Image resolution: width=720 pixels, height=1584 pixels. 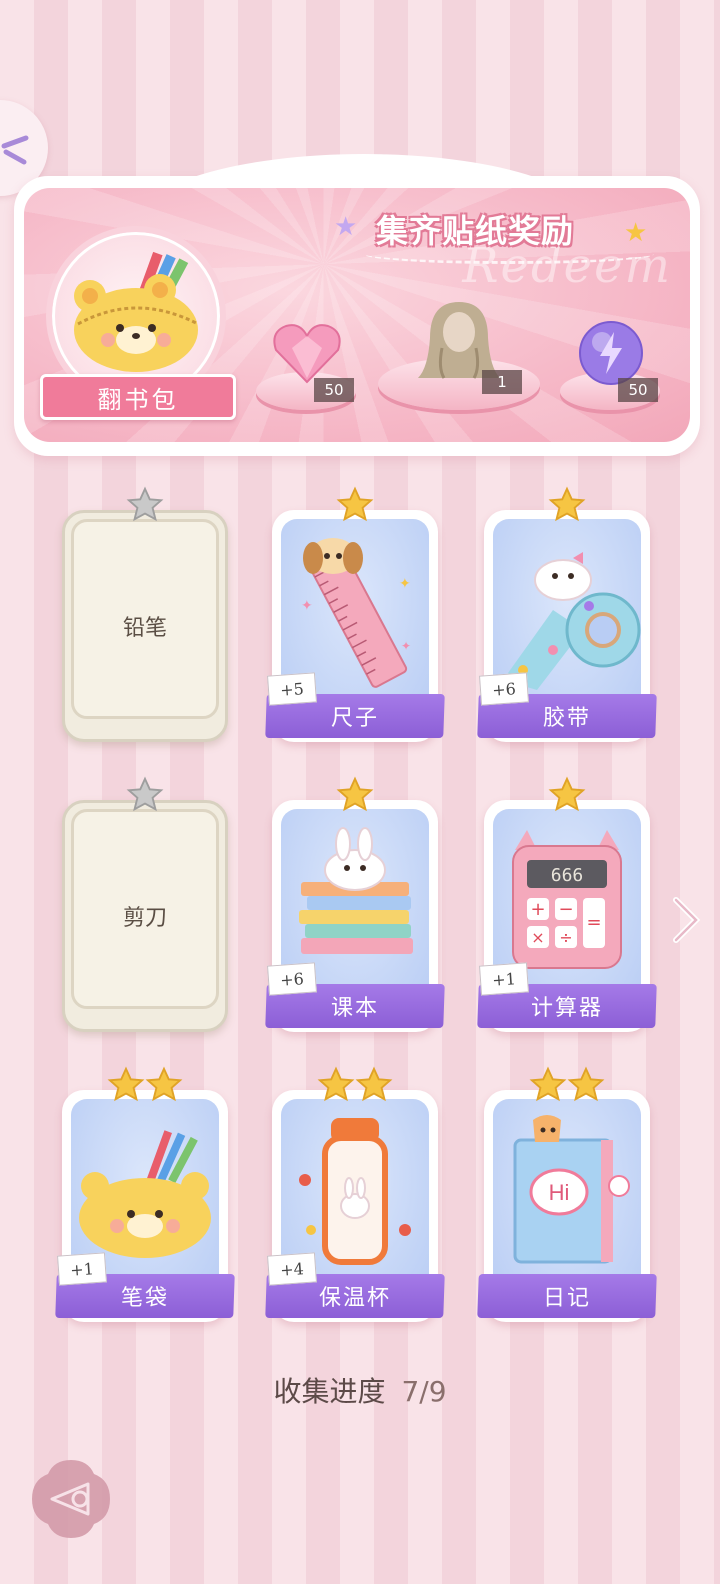 I want to click on card-name: 保温杯, so click(x=354, y=1298).